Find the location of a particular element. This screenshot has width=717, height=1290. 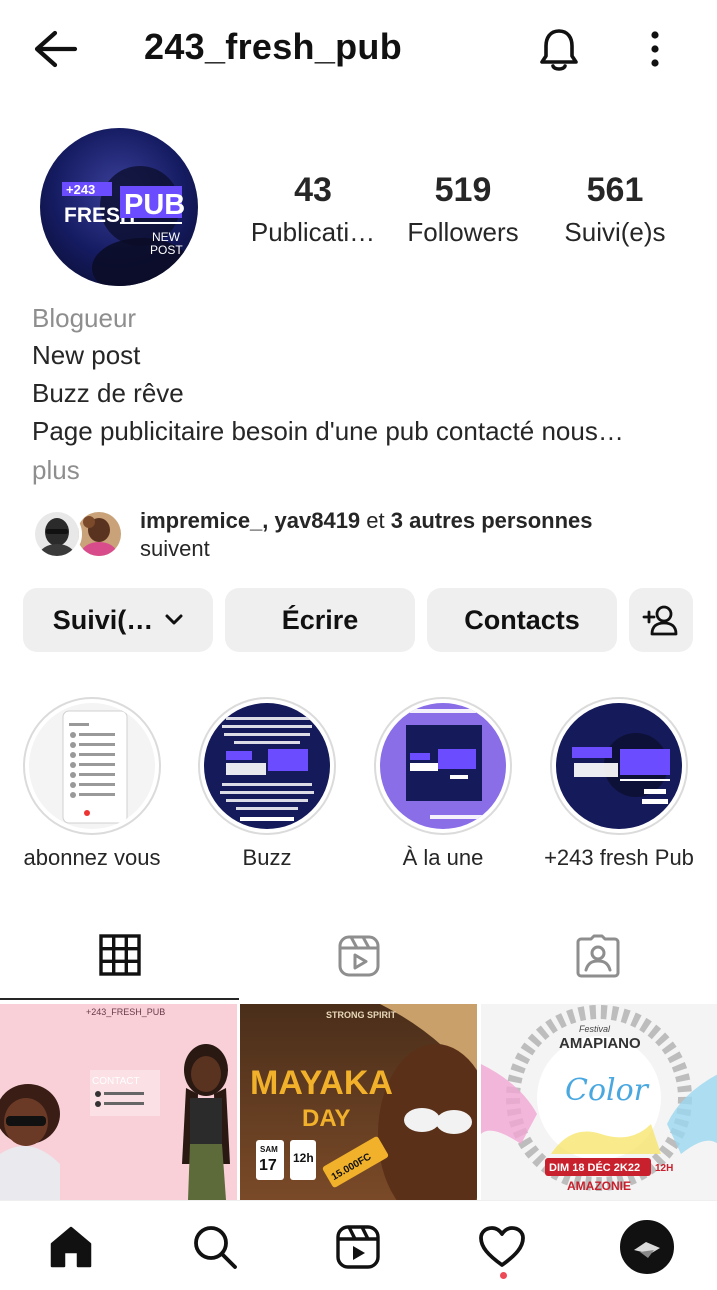

followed-by-others: 3 autres personnes is located at coordinates (491, 520).